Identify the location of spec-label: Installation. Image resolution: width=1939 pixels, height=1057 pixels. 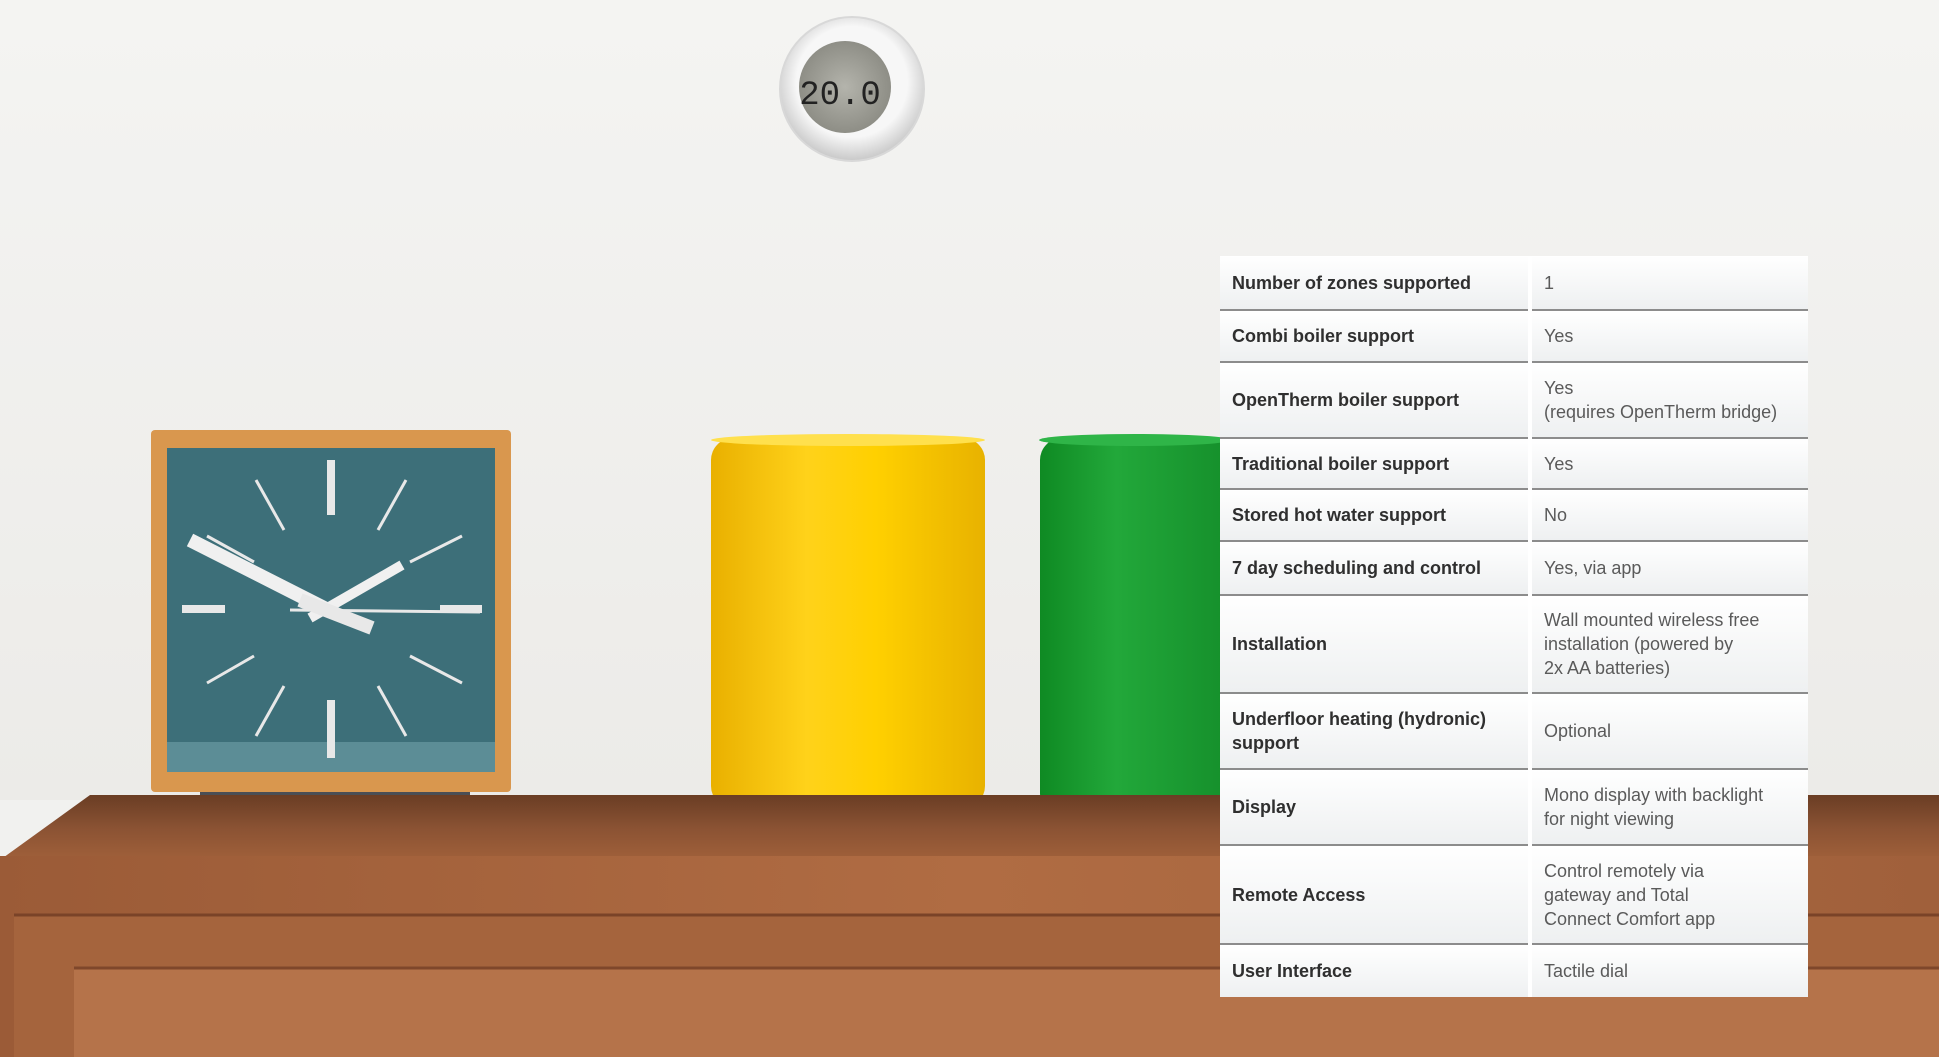
(1376, 644).